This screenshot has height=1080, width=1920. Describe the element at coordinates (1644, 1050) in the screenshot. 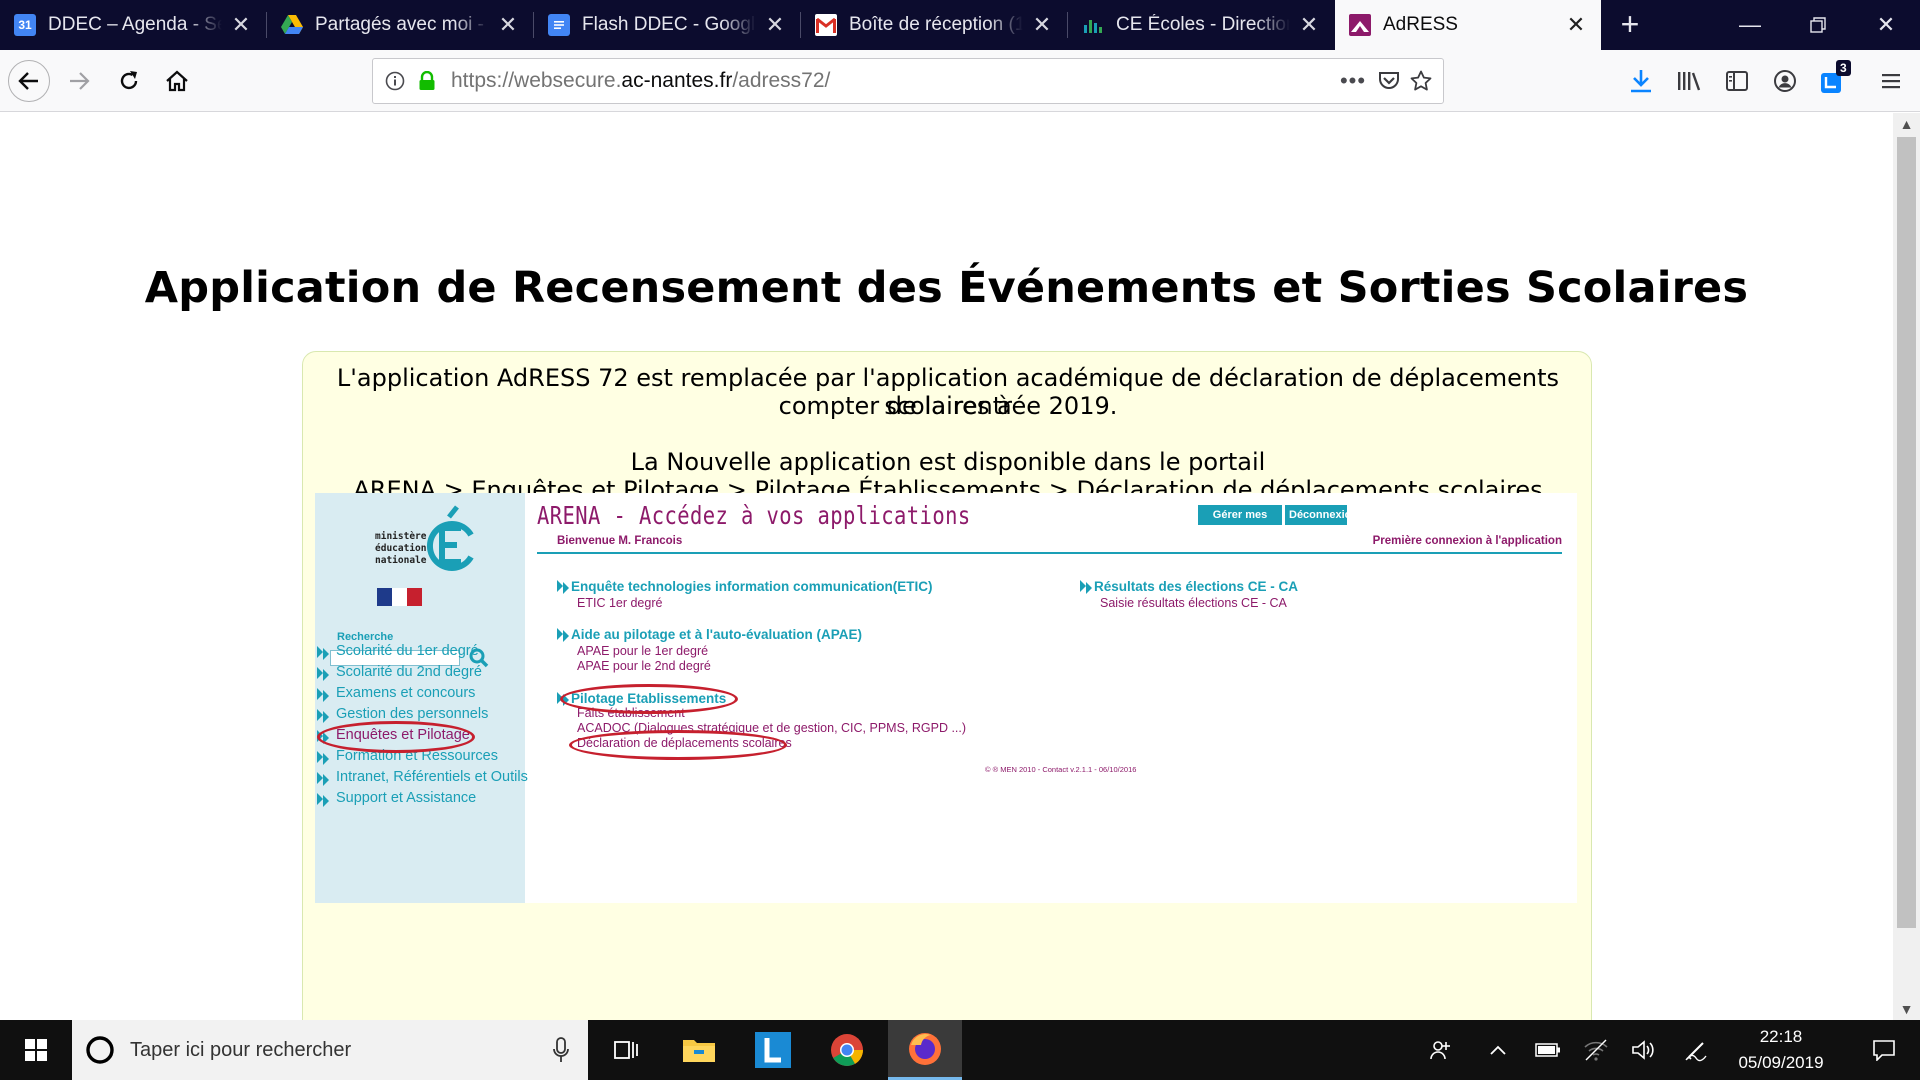

I see `volume-icon` at that location.